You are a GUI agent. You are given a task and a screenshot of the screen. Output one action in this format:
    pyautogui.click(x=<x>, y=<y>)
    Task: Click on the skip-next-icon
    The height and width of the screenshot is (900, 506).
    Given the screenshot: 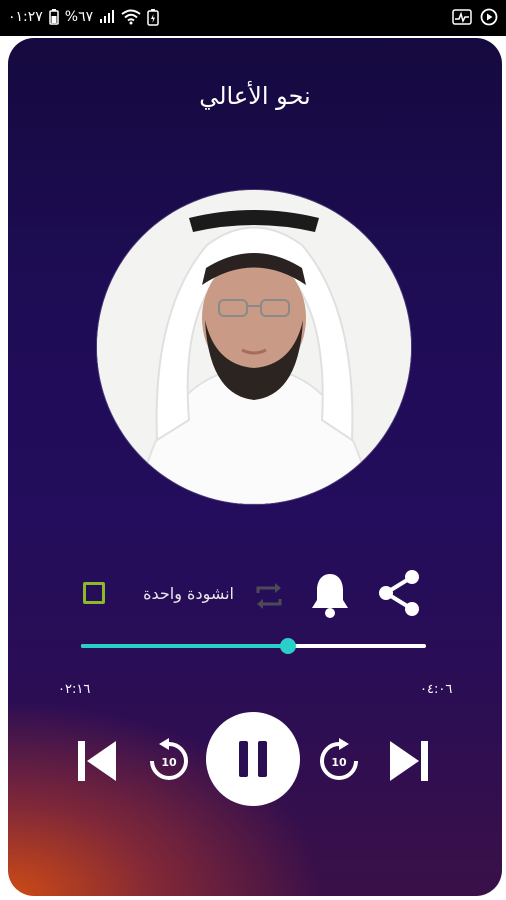 What is the action you would take?
    pyautogui.click(x=409, y=761)
    